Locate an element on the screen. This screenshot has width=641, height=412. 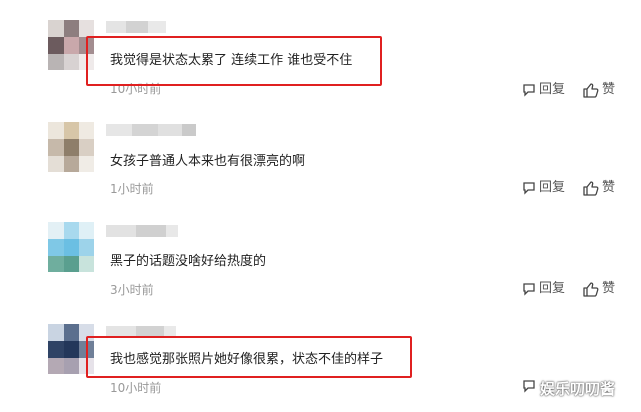
comment-time: 3小时前 is located at coordinates (132, 290).